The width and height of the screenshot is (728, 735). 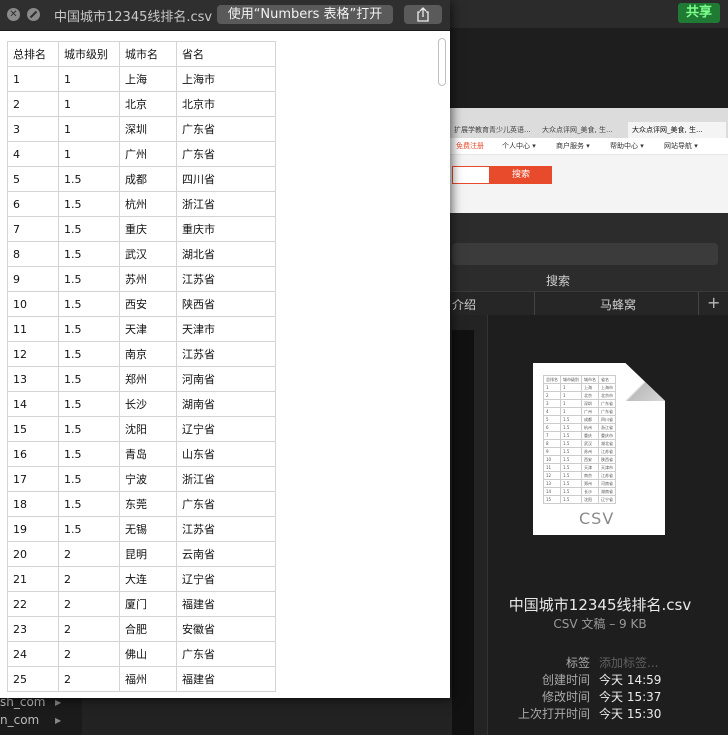 I want to click on table-cell: 深圳, so click(x=148, y=129).